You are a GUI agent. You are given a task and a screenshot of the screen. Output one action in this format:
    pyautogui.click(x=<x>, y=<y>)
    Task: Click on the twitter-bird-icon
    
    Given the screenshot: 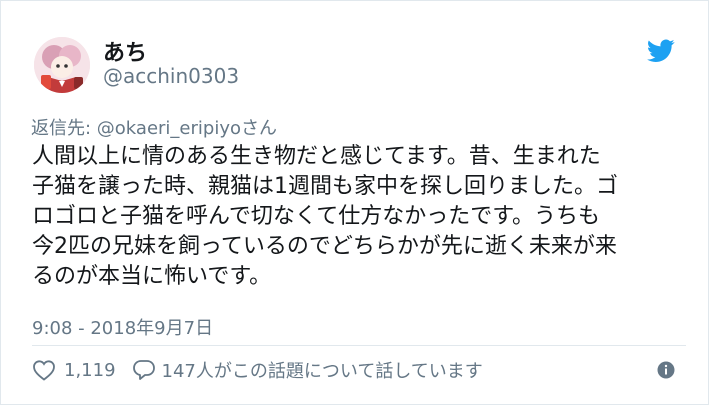 What is the action you would take?
    pyautogui.click(x=661, y=51)
    